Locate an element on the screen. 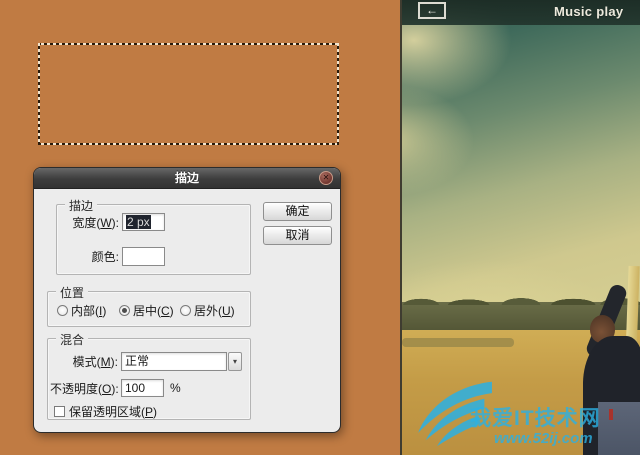  preserve-row: 保留透明区域(P) is located at coordinates (105, 411).